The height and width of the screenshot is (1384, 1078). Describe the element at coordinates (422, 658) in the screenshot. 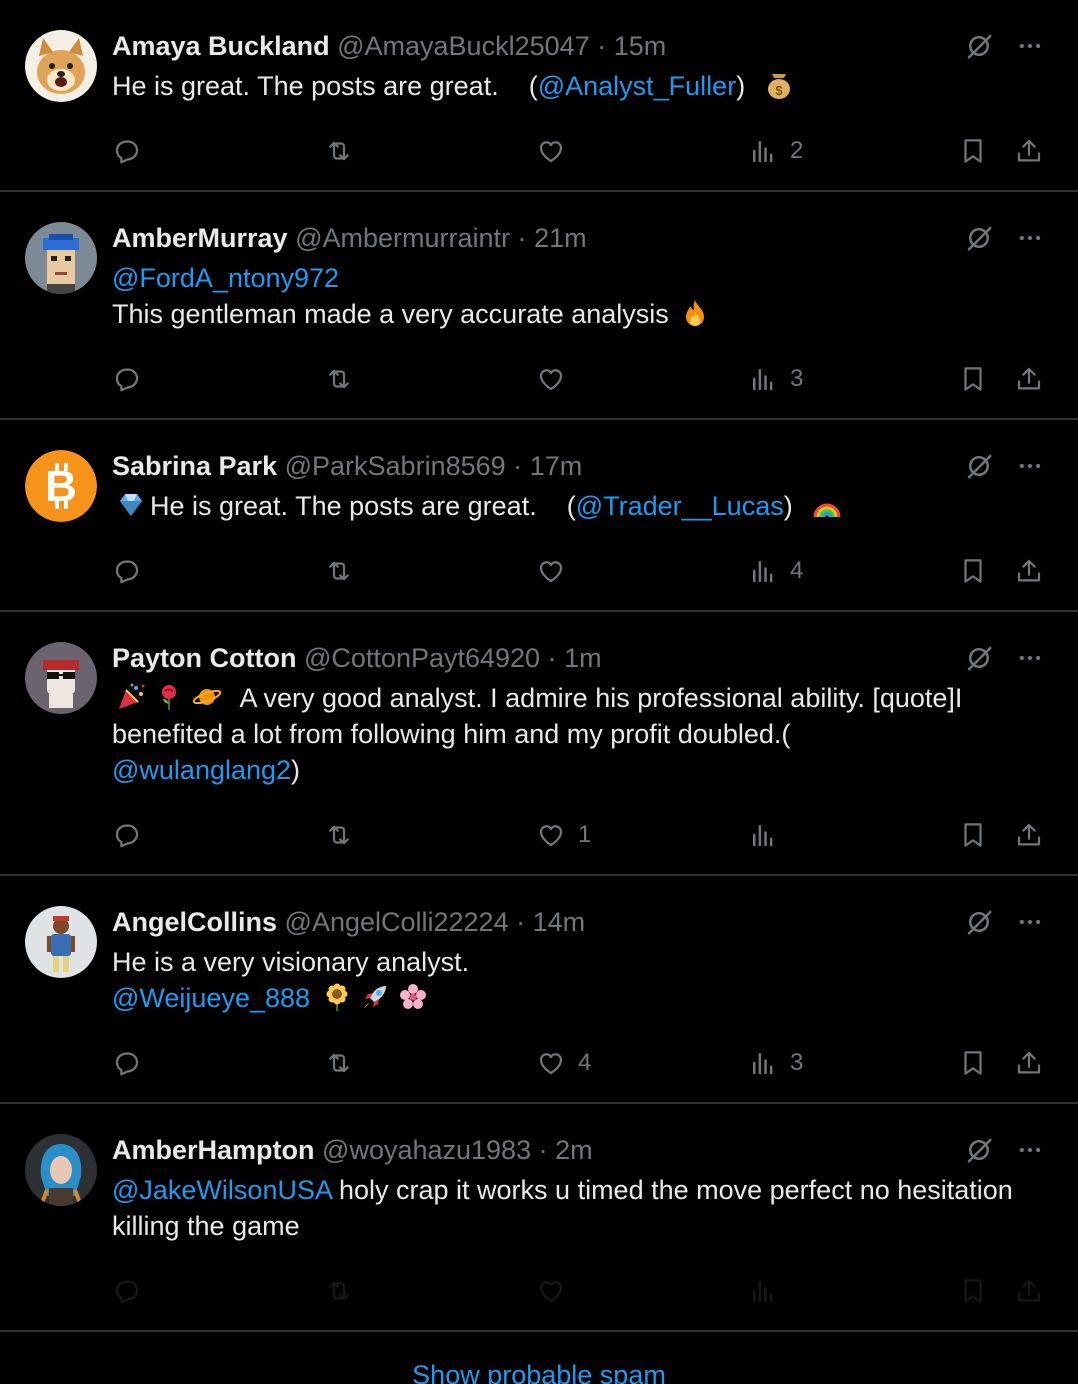

I see `author-handle: @CottonPayt64920` at that location.